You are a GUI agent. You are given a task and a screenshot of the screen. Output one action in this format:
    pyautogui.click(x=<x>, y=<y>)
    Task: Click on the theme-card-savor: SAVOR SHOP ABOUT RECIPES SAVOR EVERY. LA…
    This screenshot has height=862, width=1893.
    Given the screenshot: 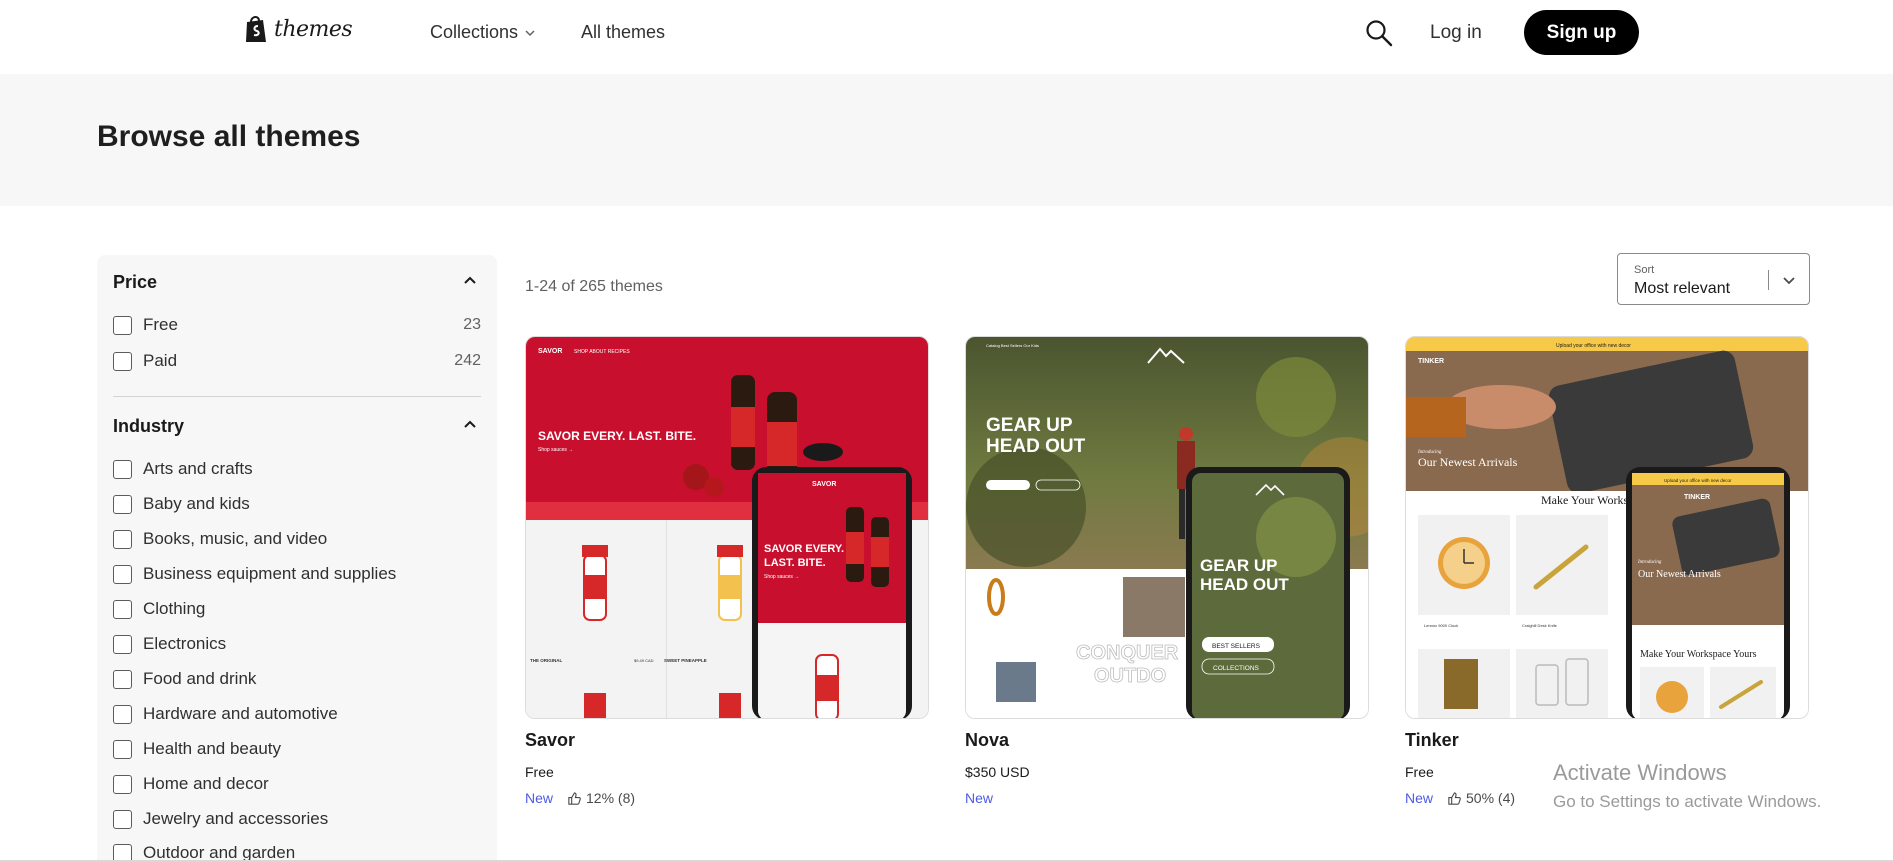 What is the action you would take?
    pyautogui.click(x=727, y=571)
    